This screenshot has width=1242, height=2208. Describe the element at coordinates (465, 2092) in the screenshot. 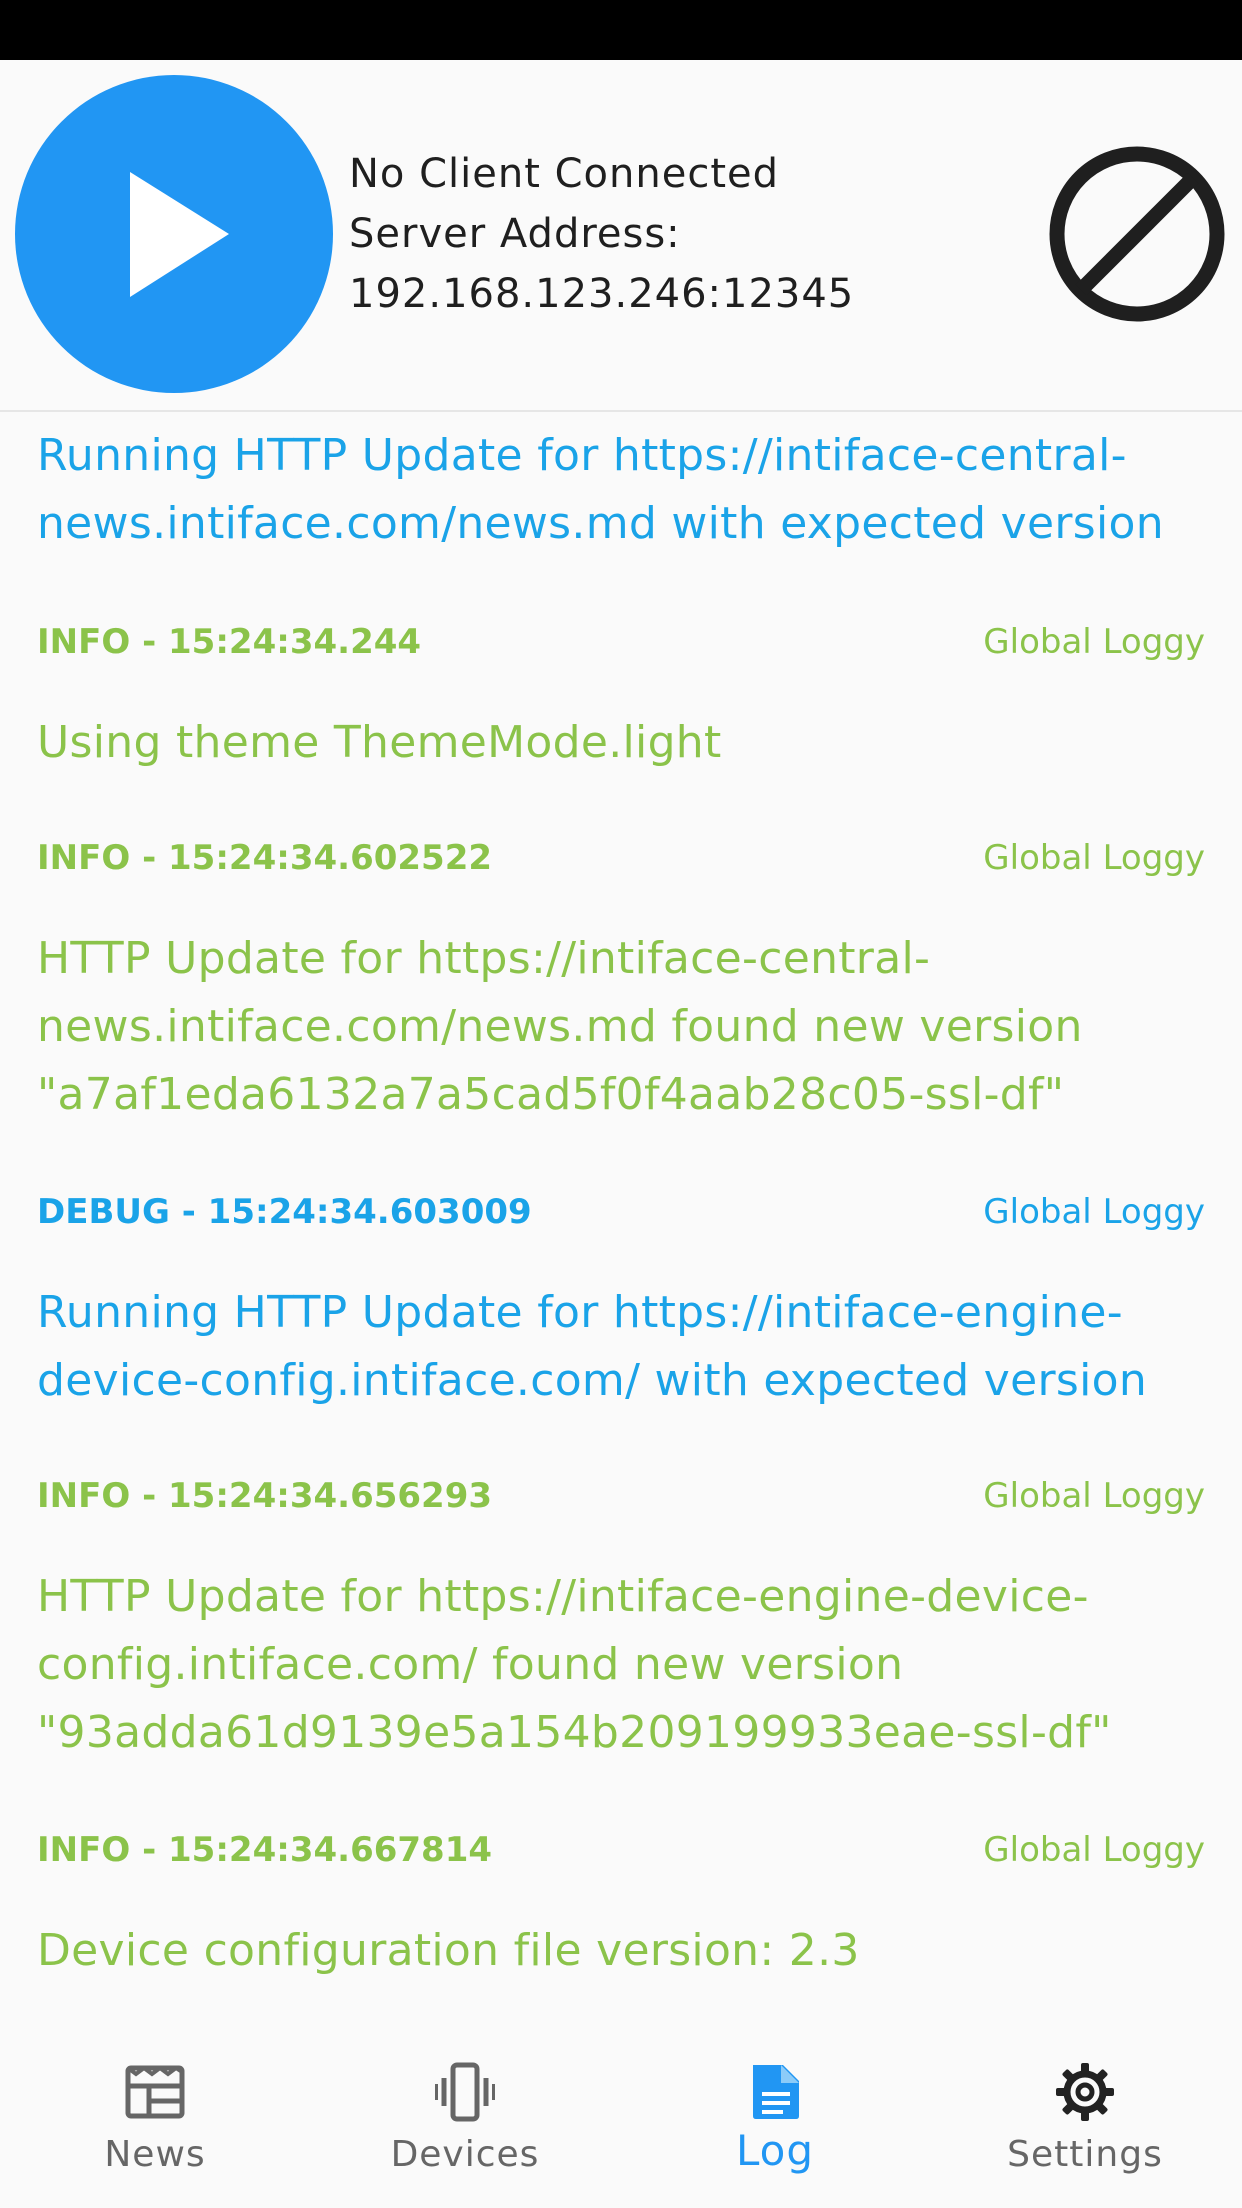

I see `vibration-icon` at that location.